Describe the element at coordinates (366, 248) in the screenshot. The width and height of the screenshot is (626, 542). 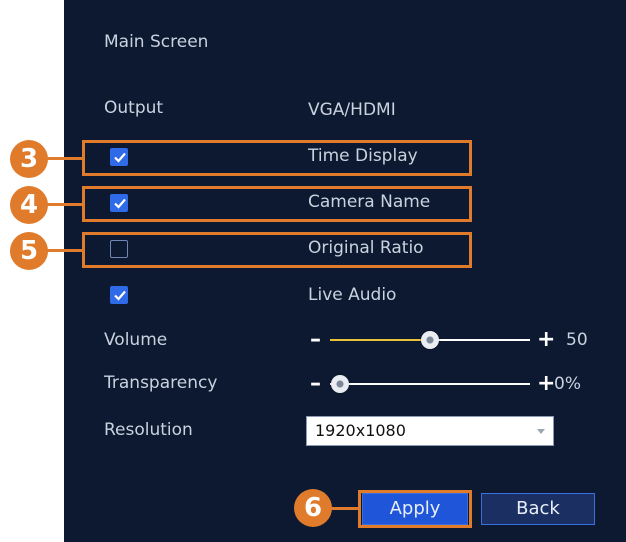
I see `original-ratio-label: Original Ratio` at that location.